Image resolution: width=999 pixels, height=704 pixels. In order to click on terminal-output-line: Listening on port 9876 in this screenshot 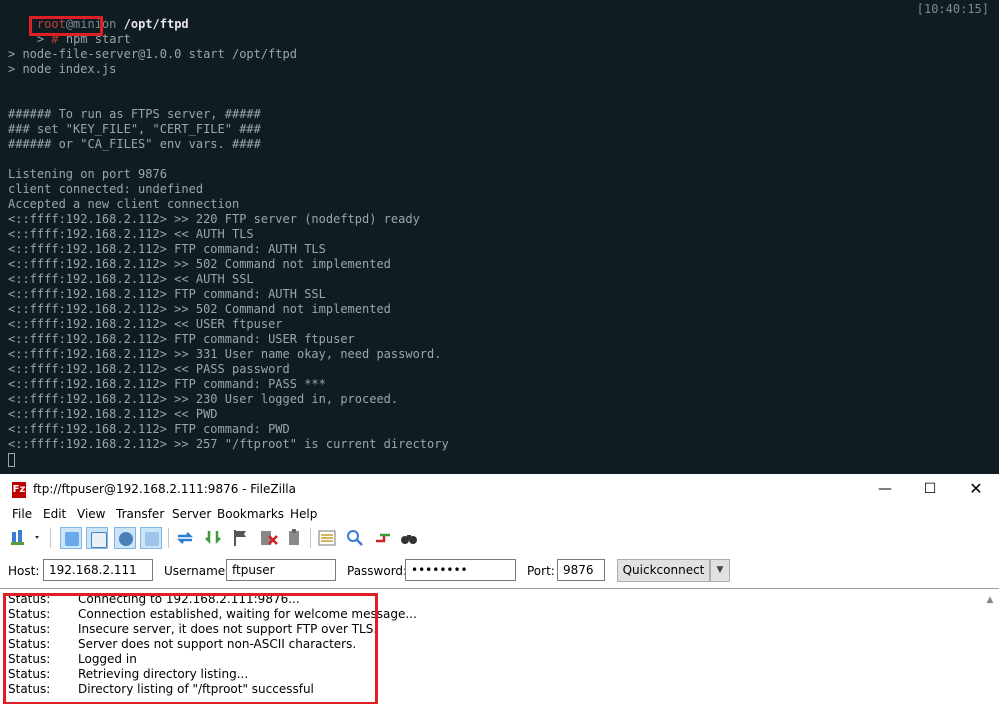, I will do `click(87, 174)`.